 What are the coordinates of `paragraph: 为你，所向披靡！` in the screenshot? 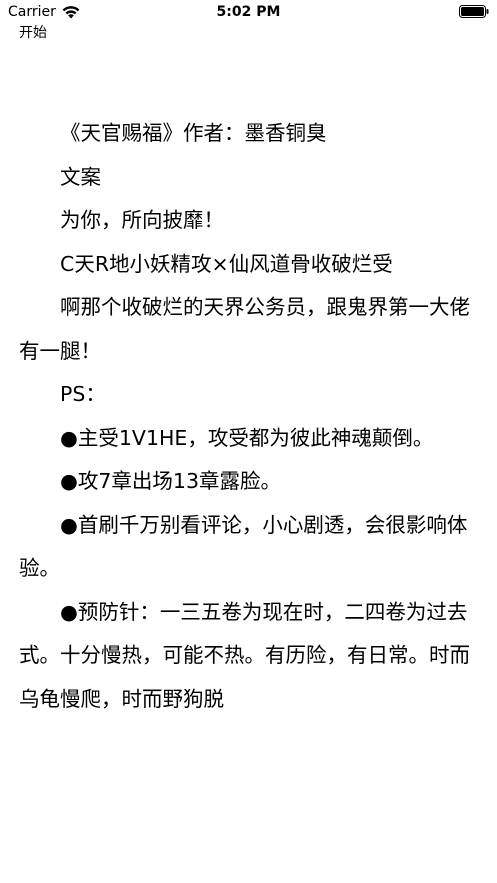 It's located at (142, 220).